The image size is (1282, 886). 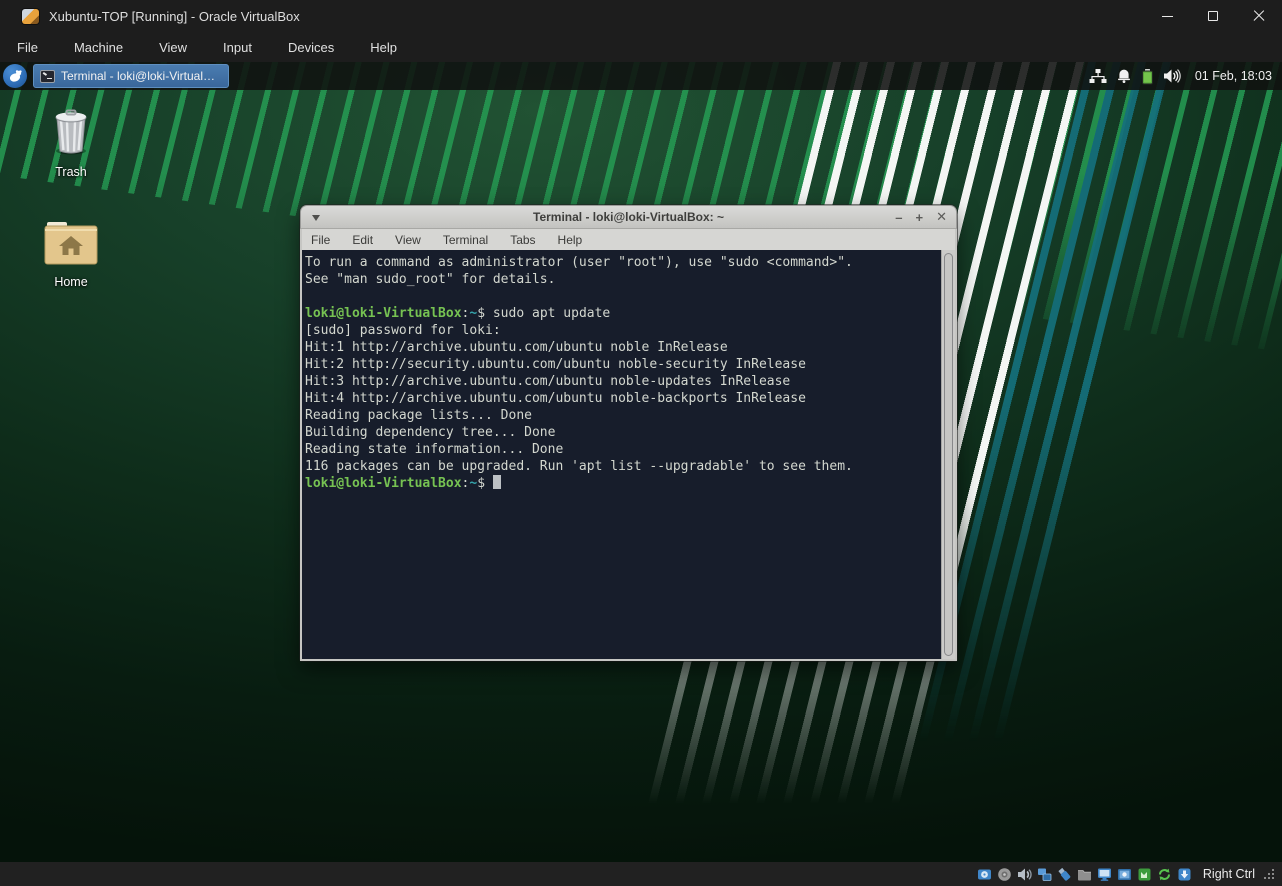 I want to click on desktop-icon-trash: Trash, so click(x=71, y=142).